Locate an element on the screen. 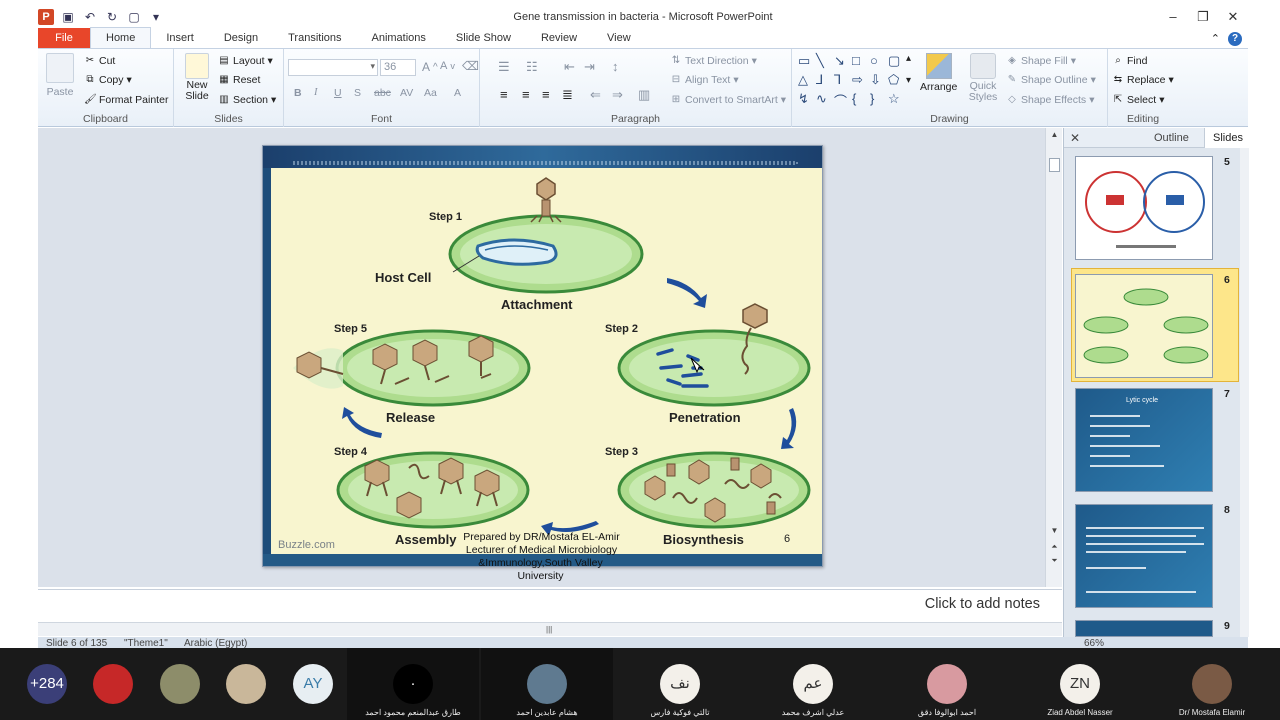 This screenshot has width=1280, height=720. arrow-line-shape-icon: ↘ is located at coordinates (843, 62).